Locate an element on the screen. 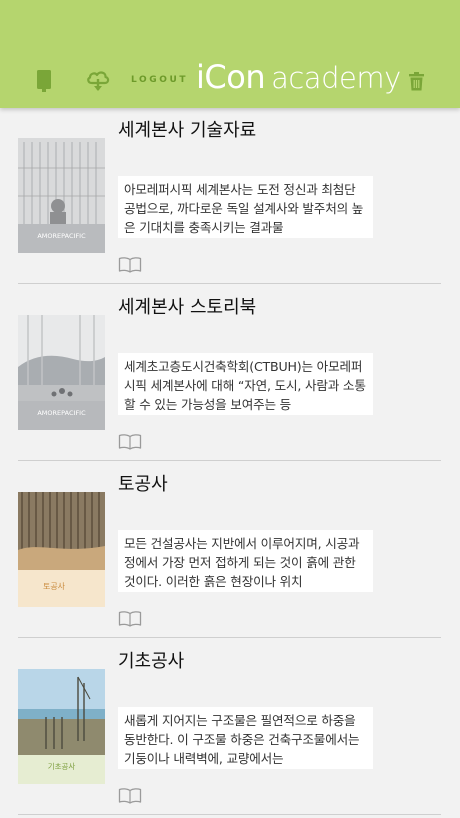 This screenshot has height=818, width=460. trash-icon is located at coordinates (416, 81).